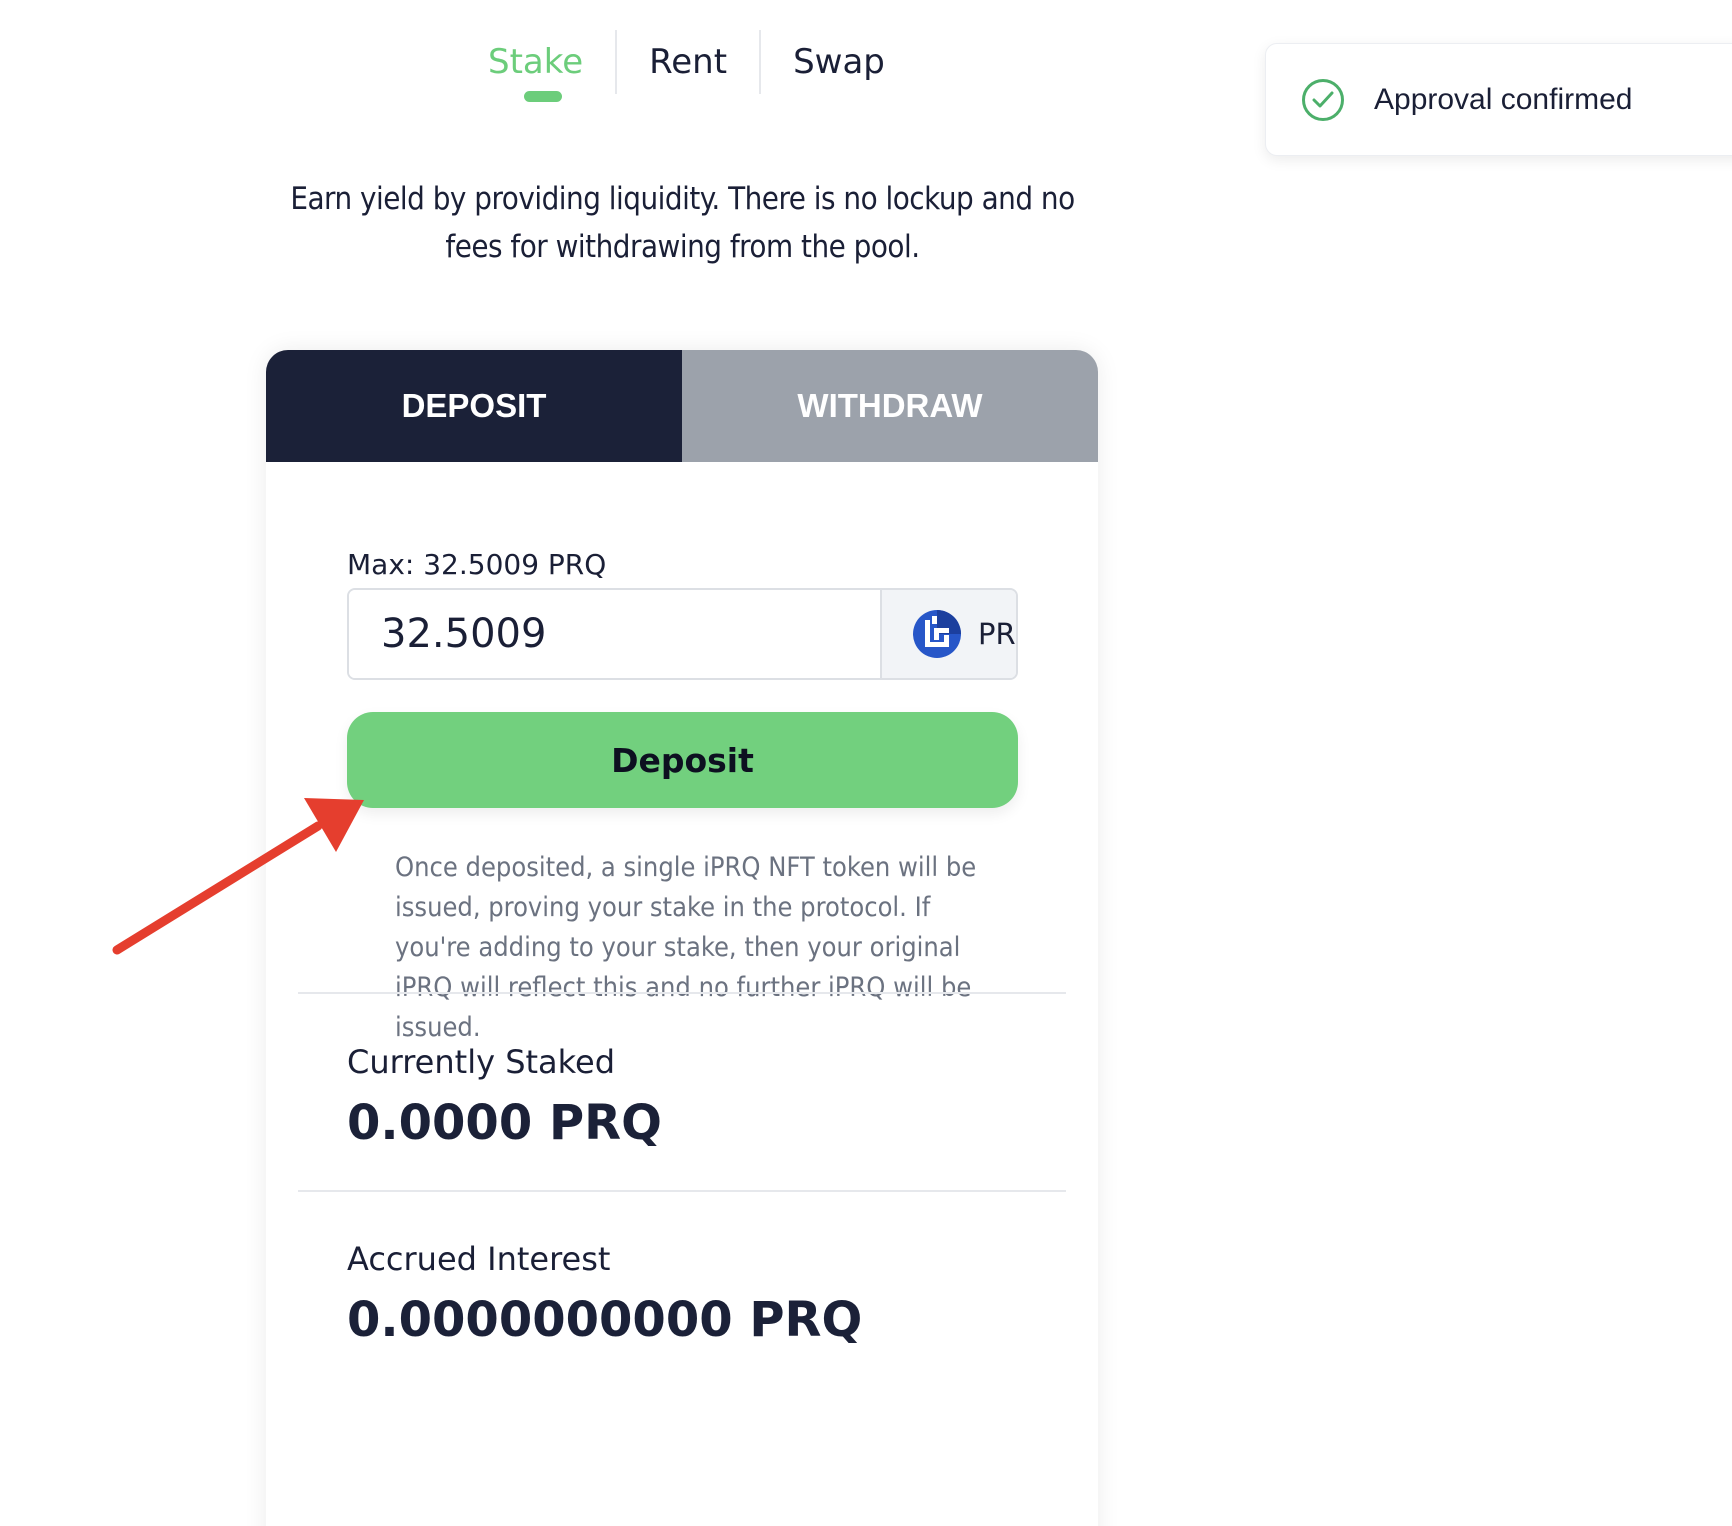 The image size is (1732, 1526). Describe the element at coordinates (682, 760) in the screenshot. I see `deposit-button: Deposit` at that location.